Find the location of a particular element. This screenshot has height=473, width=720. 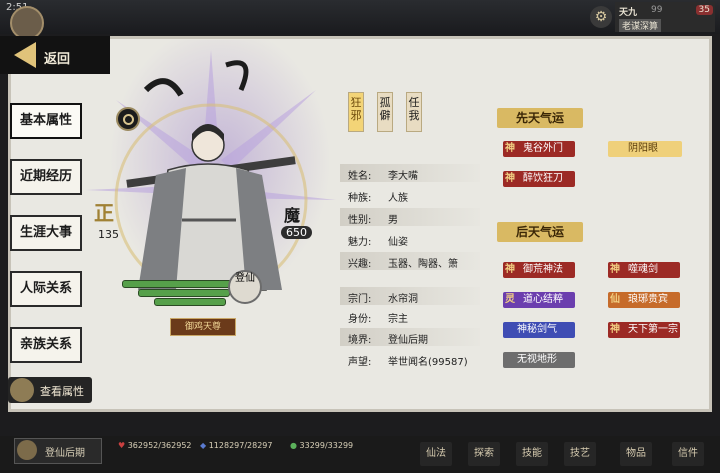

tab-basic-attributes: 基本属性 is located at coordinates (46, 121).